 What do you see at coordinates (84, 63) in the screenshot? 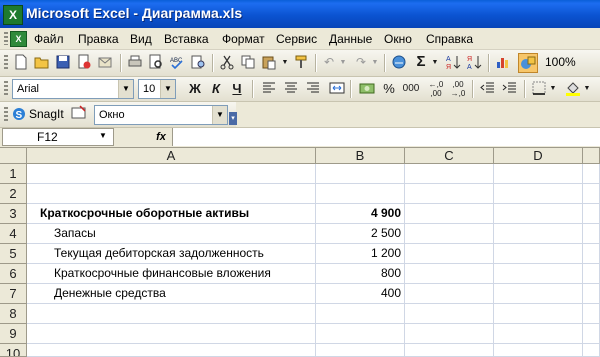
I see `permission-icon` at bounding box center [84, 63].